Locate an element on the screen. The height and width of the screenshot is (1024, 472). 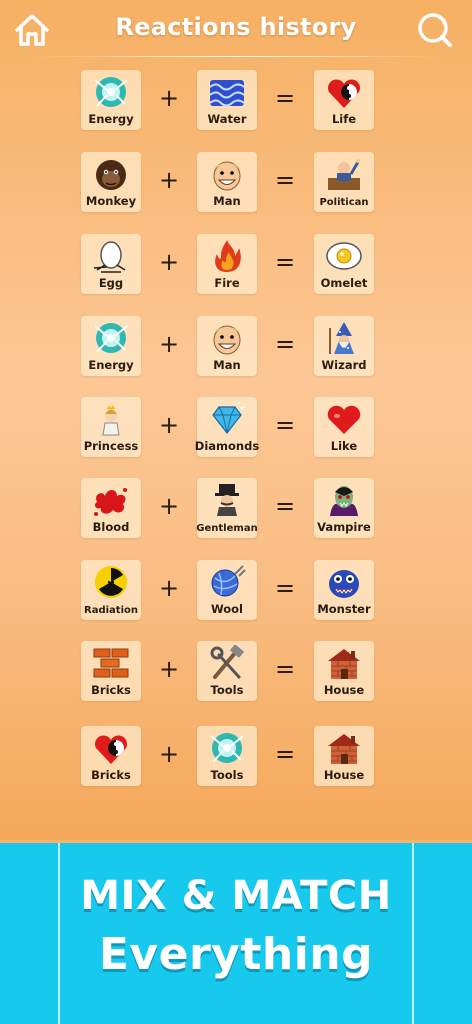
wizard-icon is located at coordinates (341, 338).